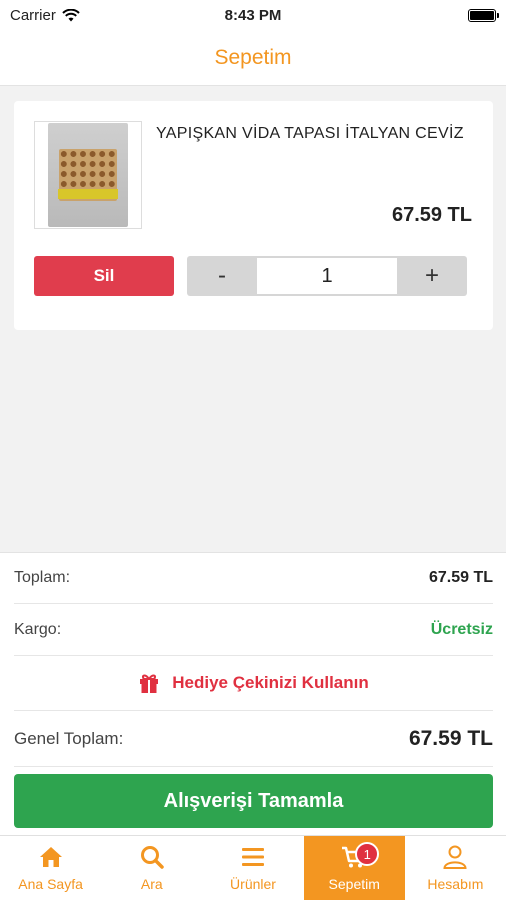 The image size is (506, 900). Describe the element at coordinates (50, 884) in the screenshot. I see `tab-home-label: Ana Sayfa` at that location.